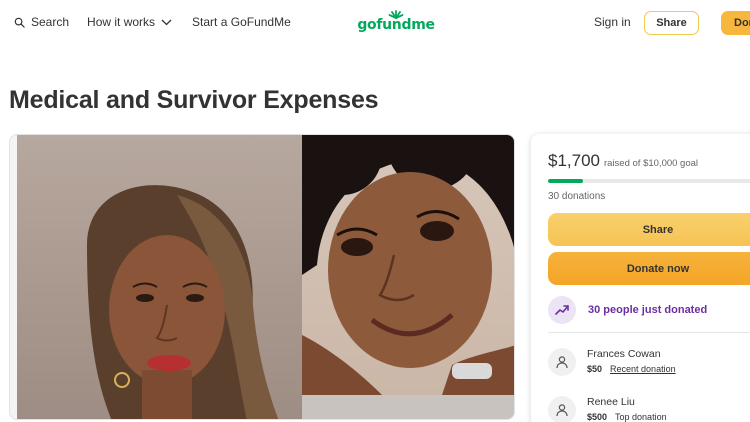  What do you see at coordinates (649, 268) in the screenshot?
I see `donate-now-button: Donate now` at bounding box center [649, 268].